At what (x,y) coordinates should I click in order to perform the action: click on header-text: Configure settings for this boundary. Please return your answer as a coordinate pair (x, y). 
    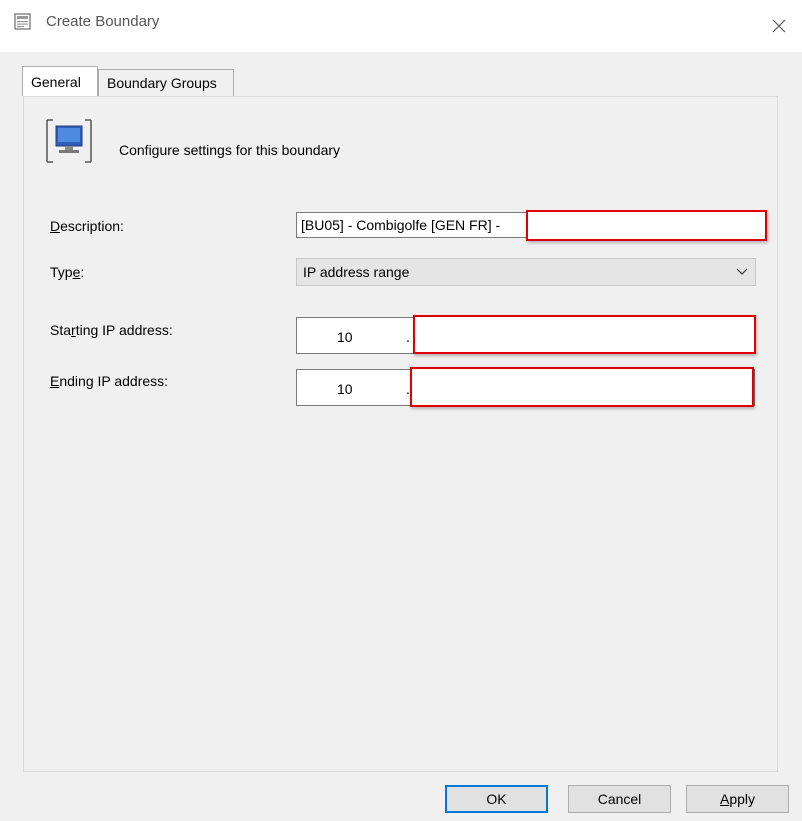
    Looking at the image, I should click on (230, 150).